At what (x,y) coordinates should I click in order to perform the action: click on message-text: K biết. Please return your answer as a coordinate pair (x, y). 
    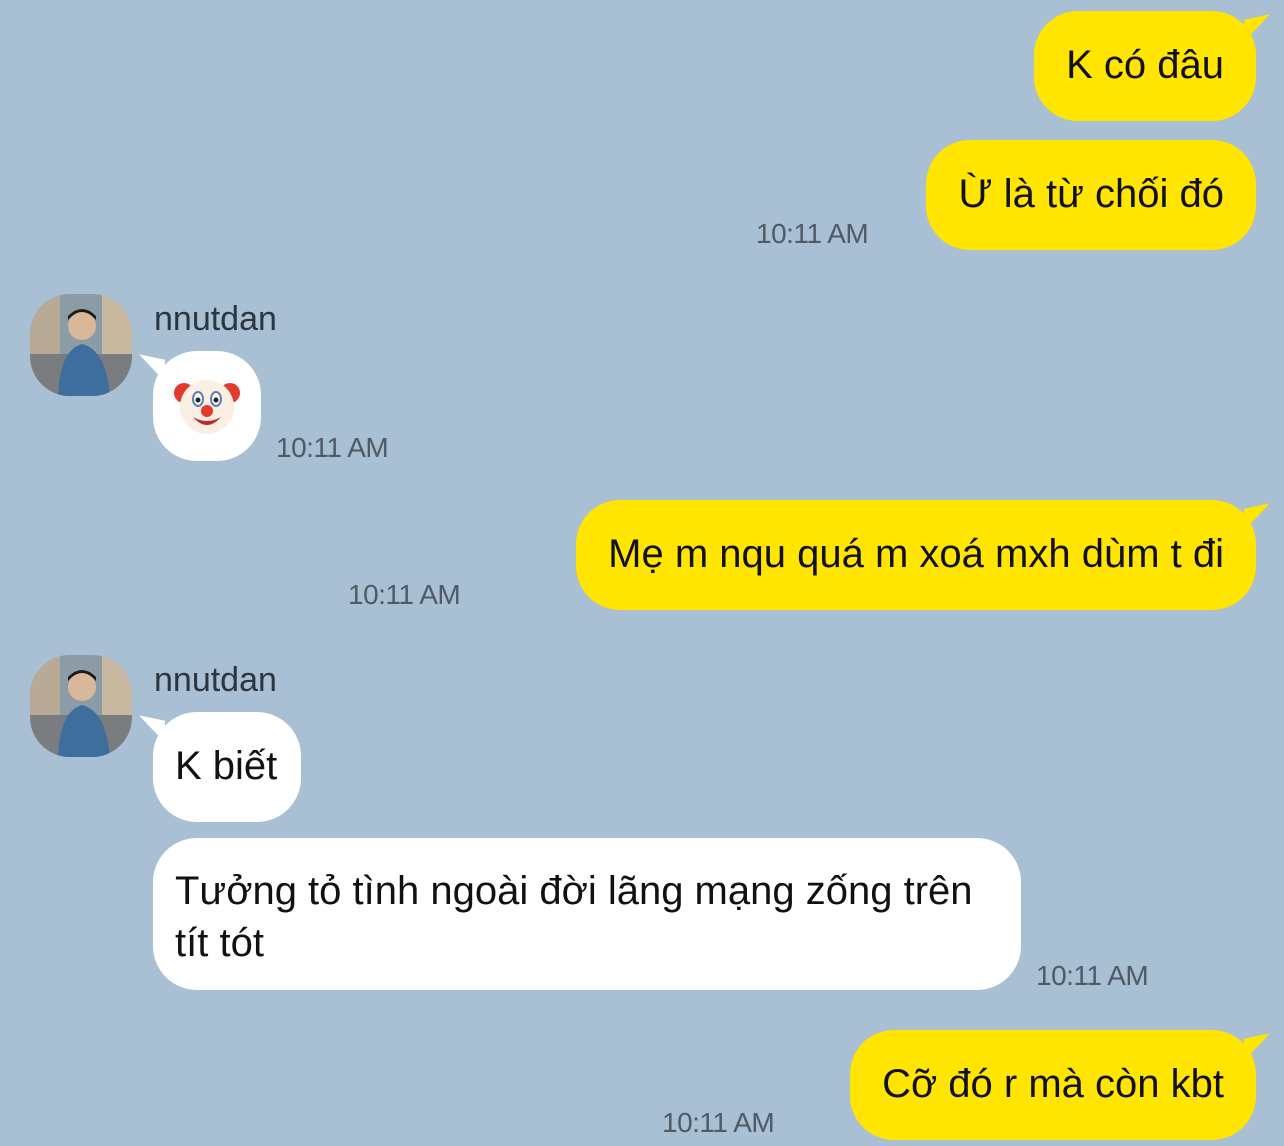
    Looking at the image, I should click on (226, 766).